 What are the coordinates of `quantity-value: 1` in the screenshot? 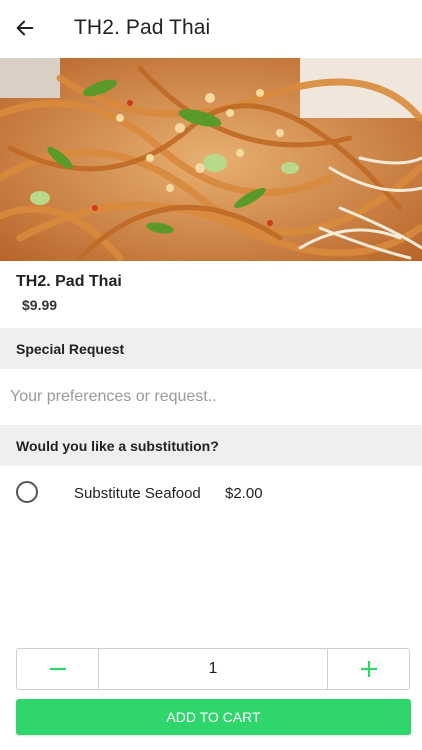 It's located at (213, 668).